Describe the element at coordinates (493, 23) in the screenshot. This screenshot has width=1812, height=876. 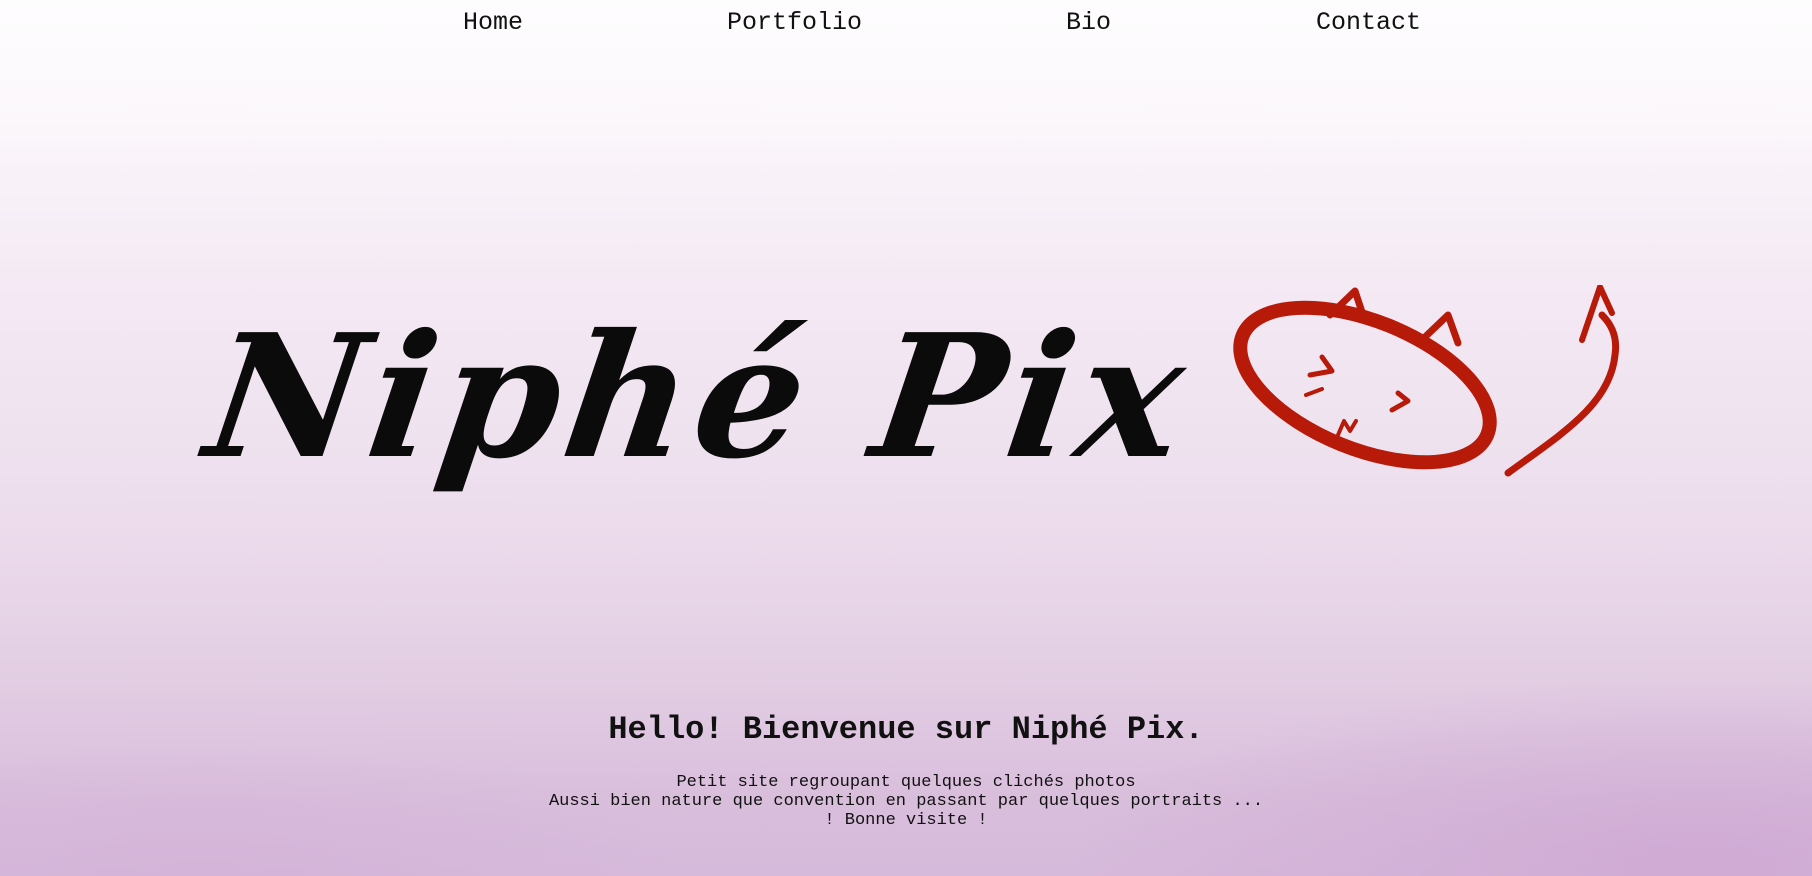
I see `nav-link-home: Home` at that location.